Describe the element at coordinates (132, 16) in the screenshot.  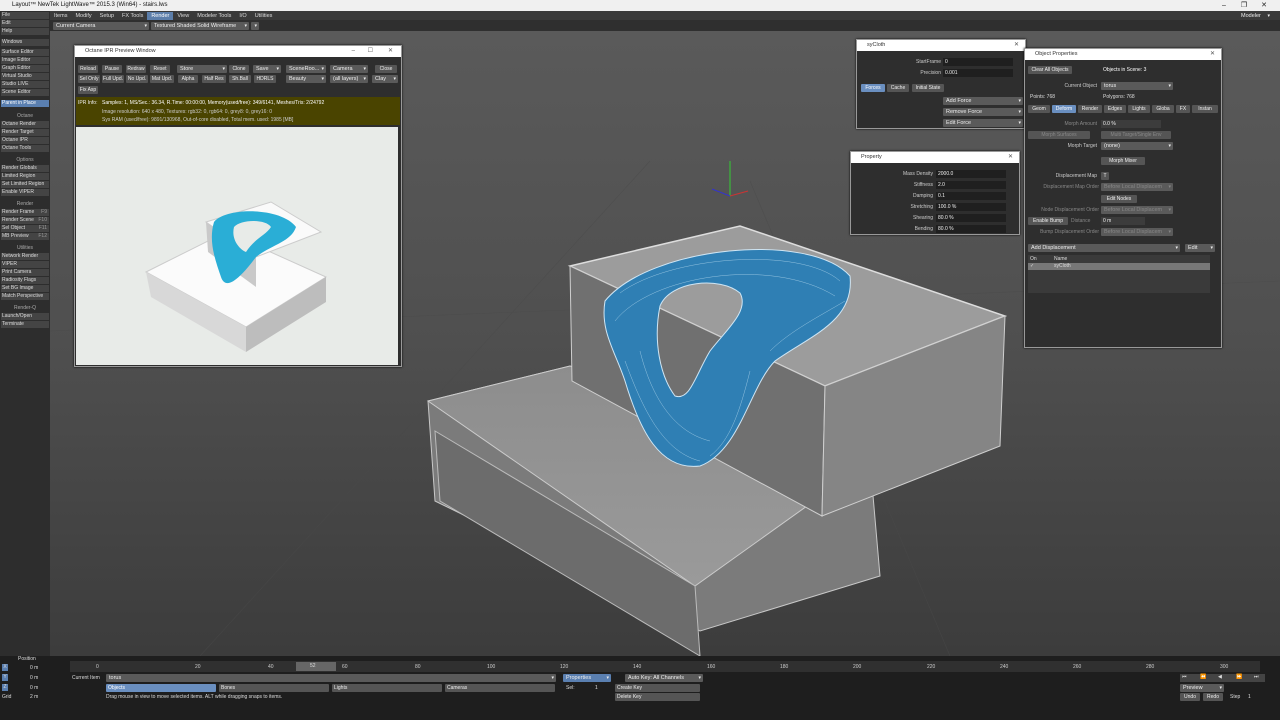
I see `menu-fx-tools: FX Tools` at that location.